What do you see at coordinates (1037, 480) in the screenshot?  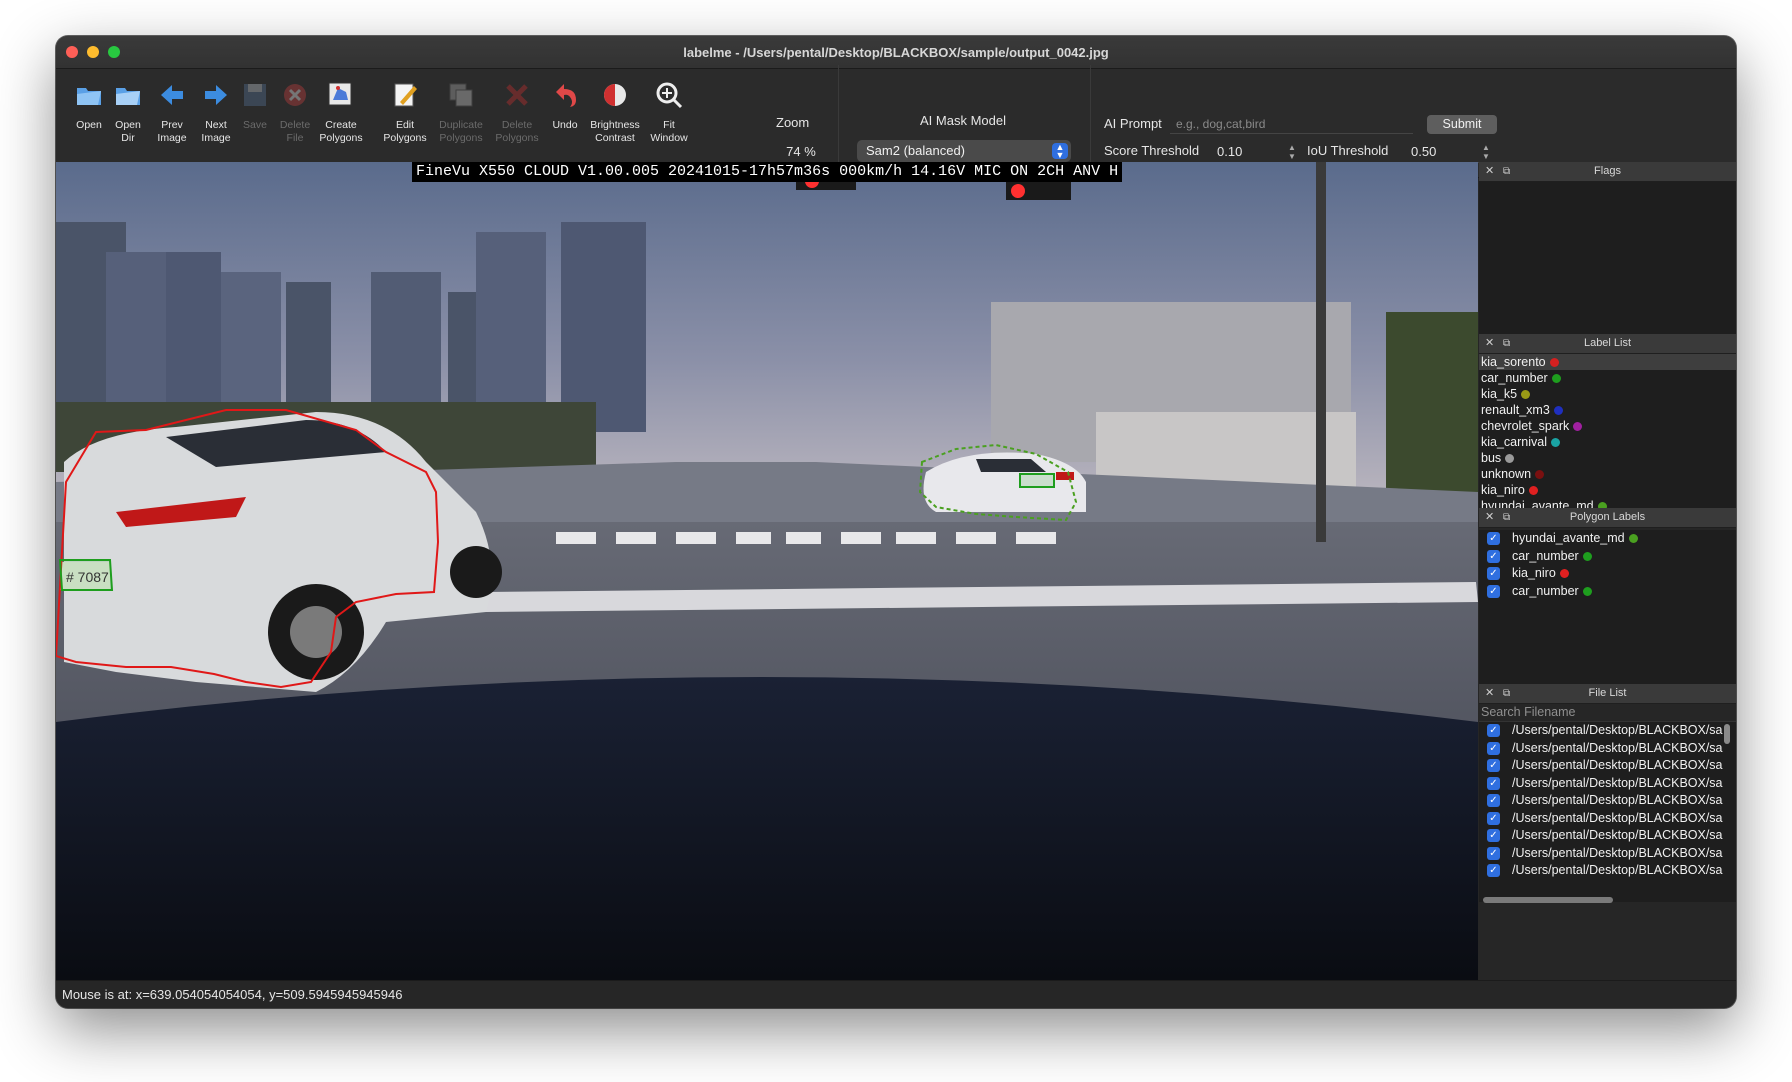 I see `polygon-car-number` at bounding box center [1037, 480].